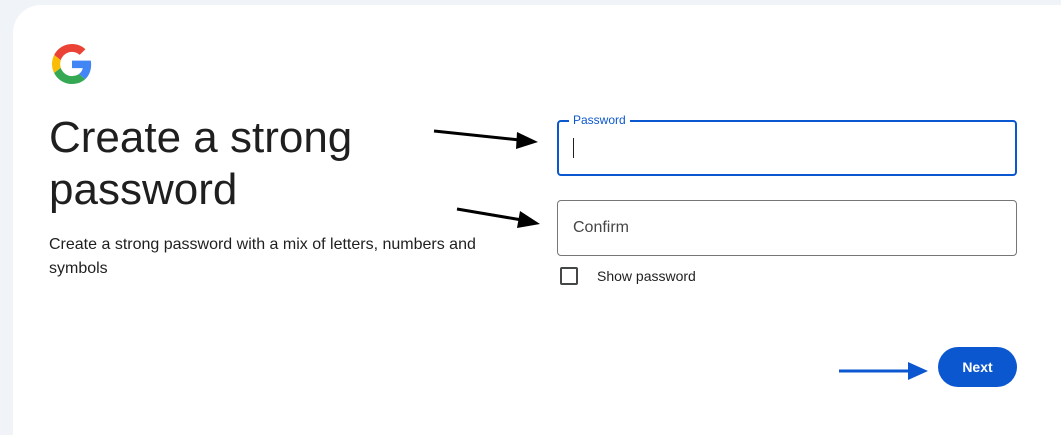 This screenshot has height=435, width=1061. Describe the element at coordinates (646, 276) in the screenshot. I see `show-password-label: Show password` at that location.